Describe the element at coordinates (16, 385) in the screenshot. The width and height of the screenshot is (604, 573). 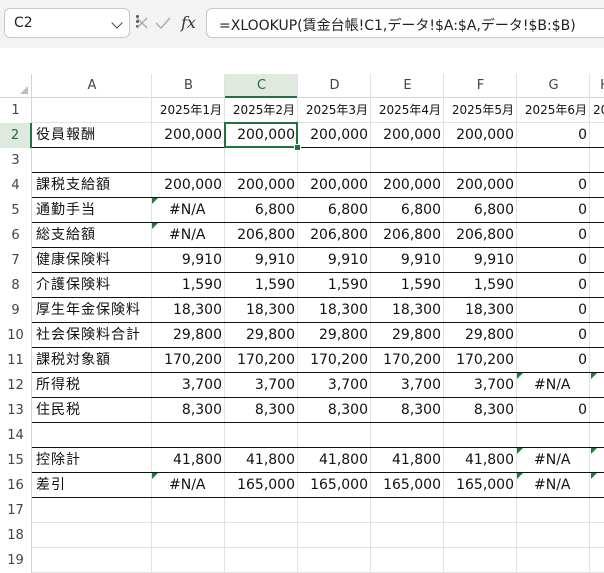
I see `row-header-12: 12` at that location.